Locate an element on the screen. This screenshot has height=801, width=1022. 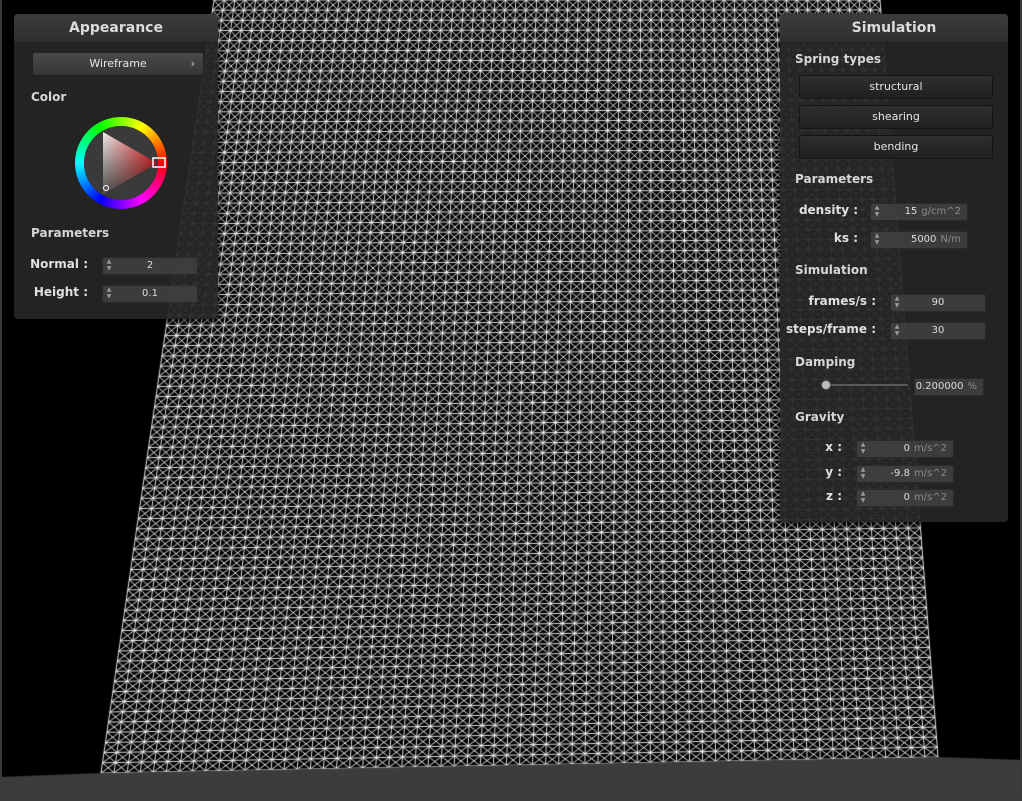
gravity-z-unit: m/s^2 is located at coordinates (930, 497).